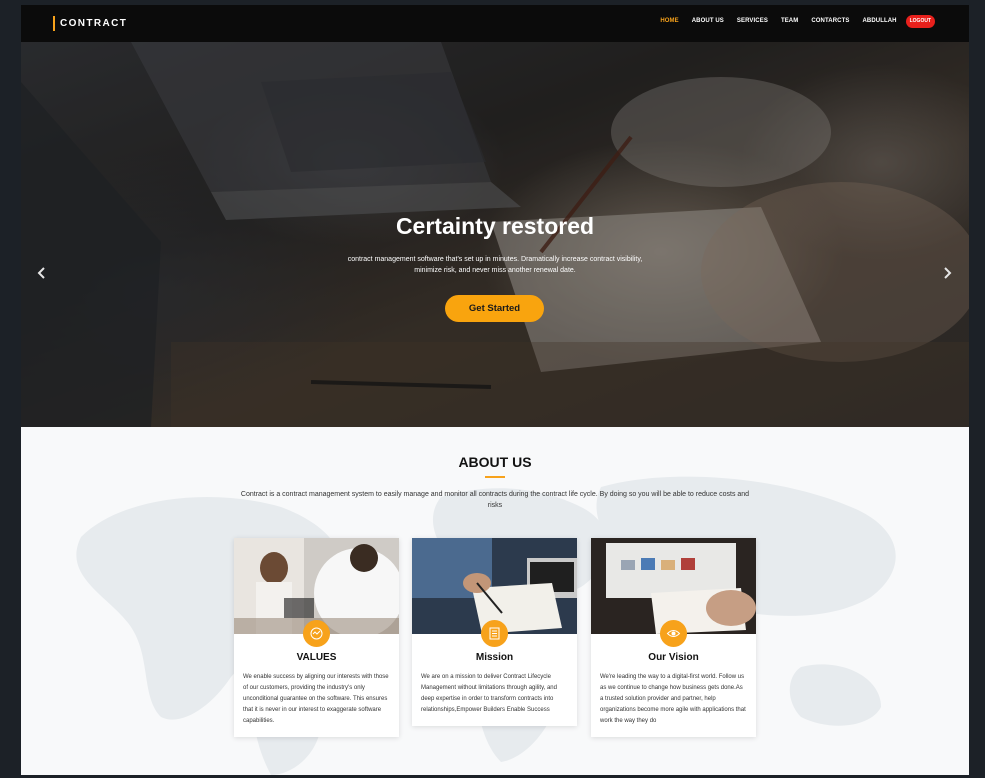 The width and height of the screenshot is (985, 778). I want to click on nav-item-home: HOME, so click(669, 21).